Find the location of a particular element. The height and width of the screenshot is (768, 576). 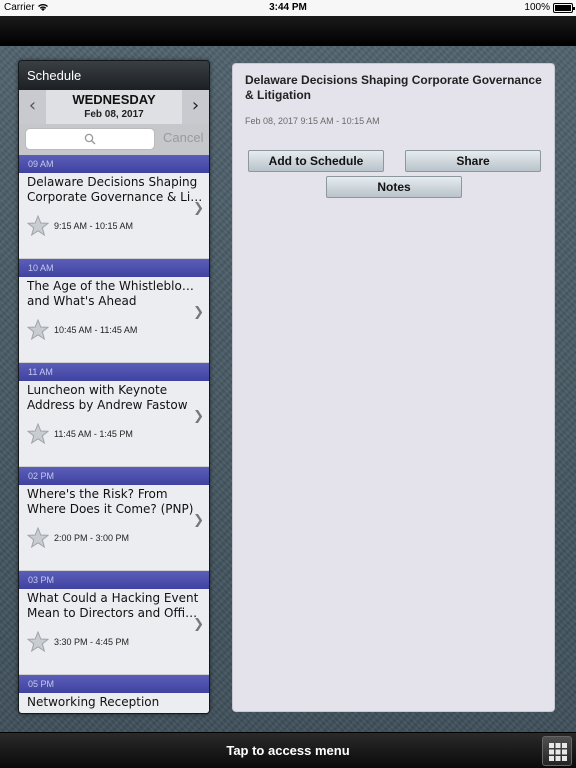

session-title: Networking Reception is located at coordinates (115, 702).